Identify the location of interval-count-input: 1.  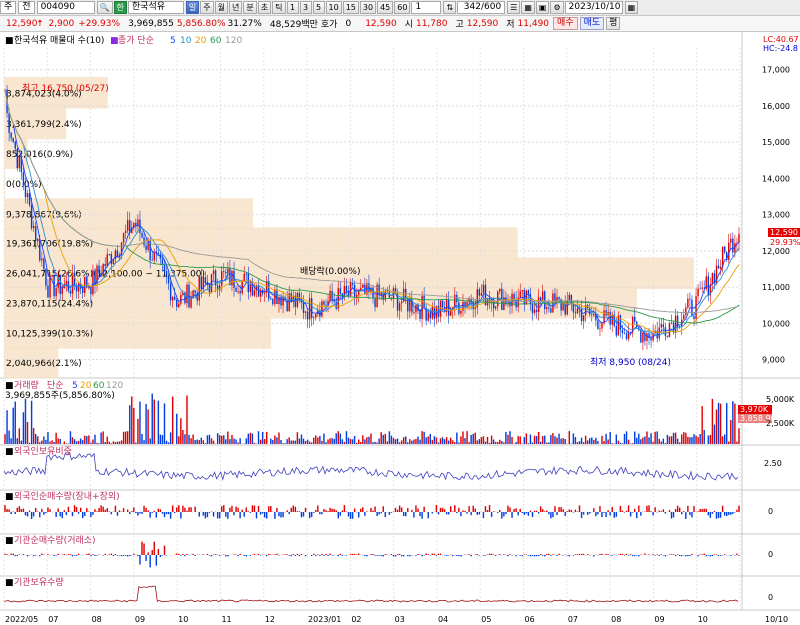
(426, 7).